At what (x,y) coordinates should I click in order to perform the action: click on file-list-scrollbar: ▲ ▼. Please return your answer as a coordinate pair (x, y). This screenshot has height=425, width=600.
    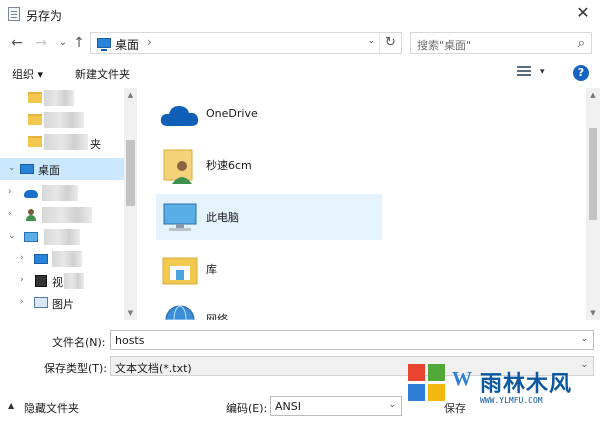
    Looking at the image, I should click on (593, 204).